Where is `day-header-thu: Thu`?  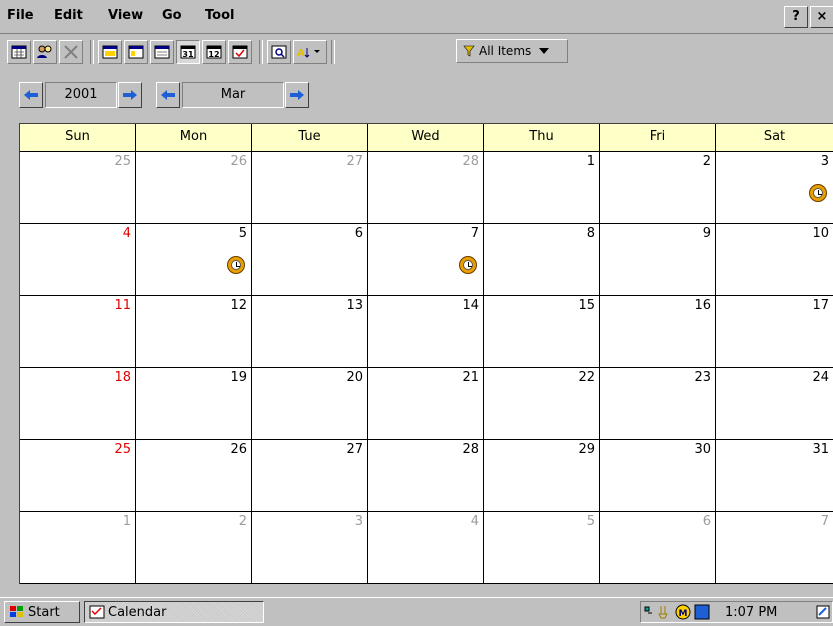
day-header-thu: Thu is located at coordinates (542, 138).